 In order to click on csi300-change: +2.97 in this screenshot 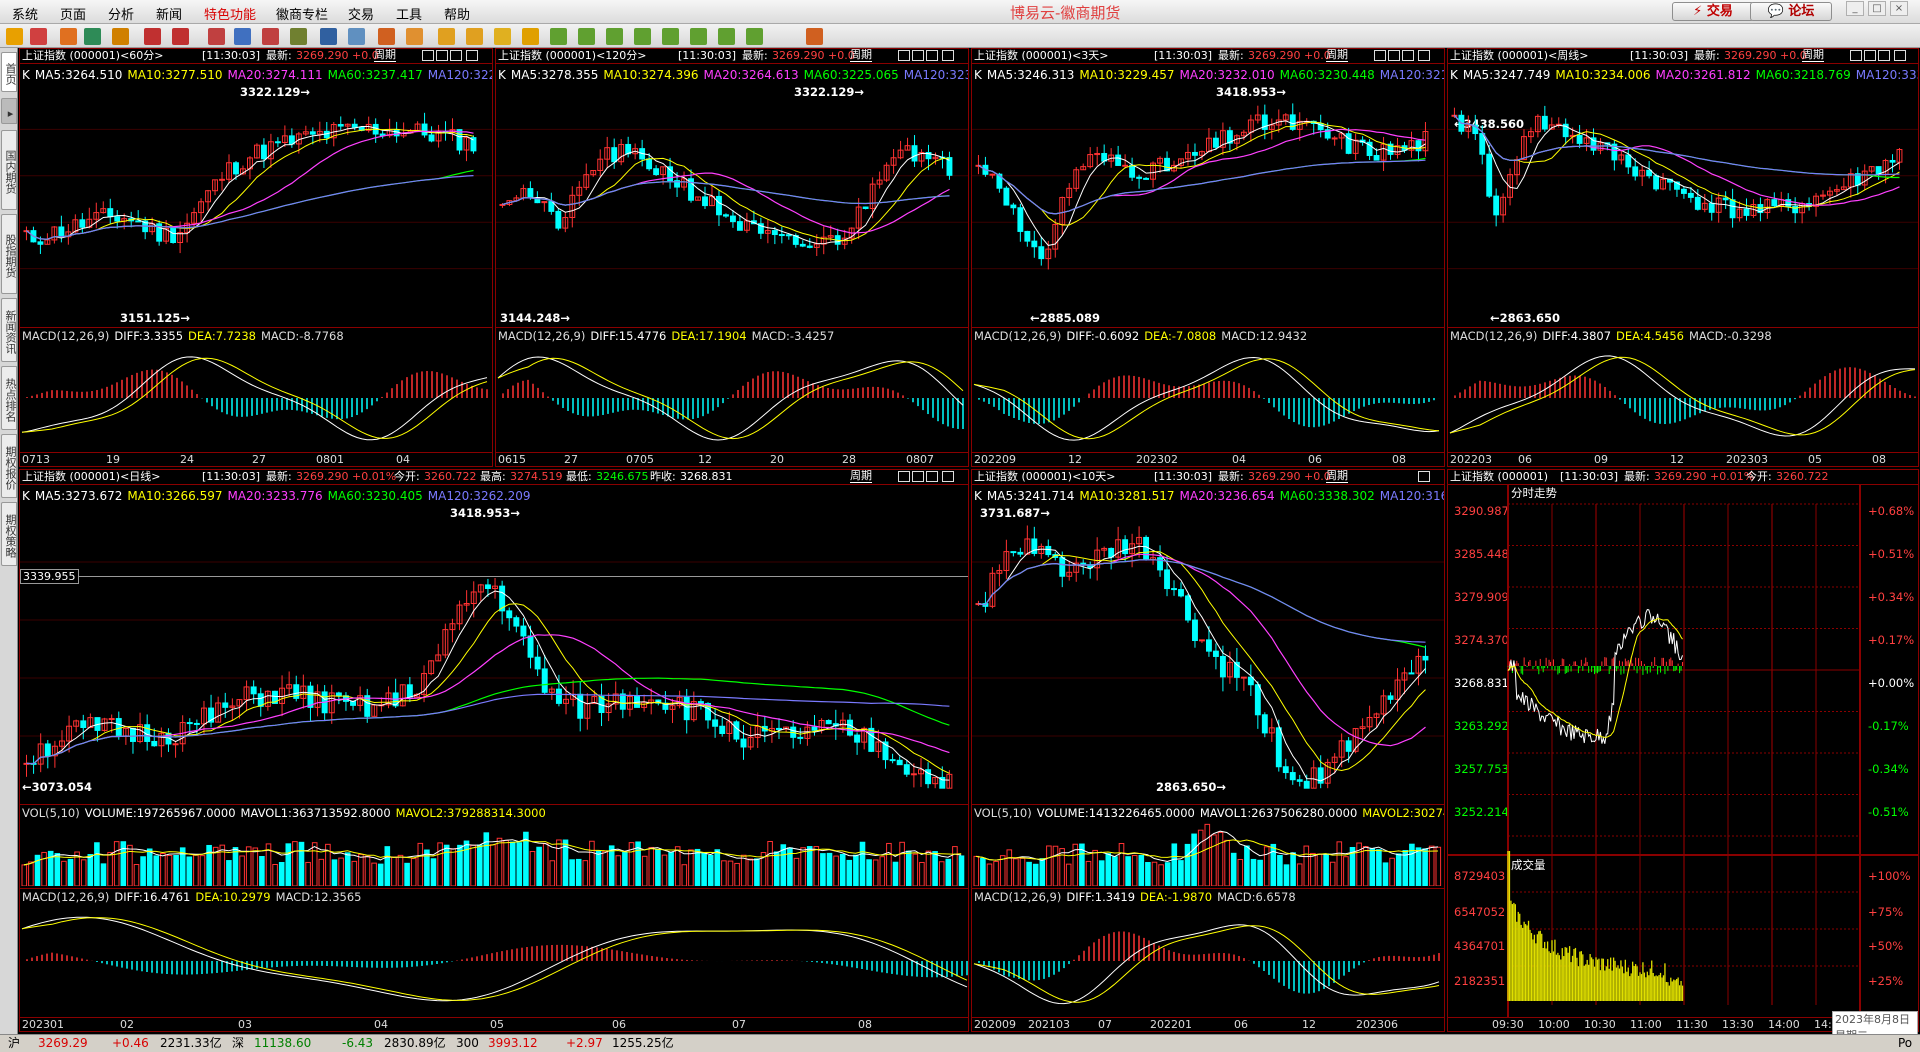, I will do `click(584, 1043)`.